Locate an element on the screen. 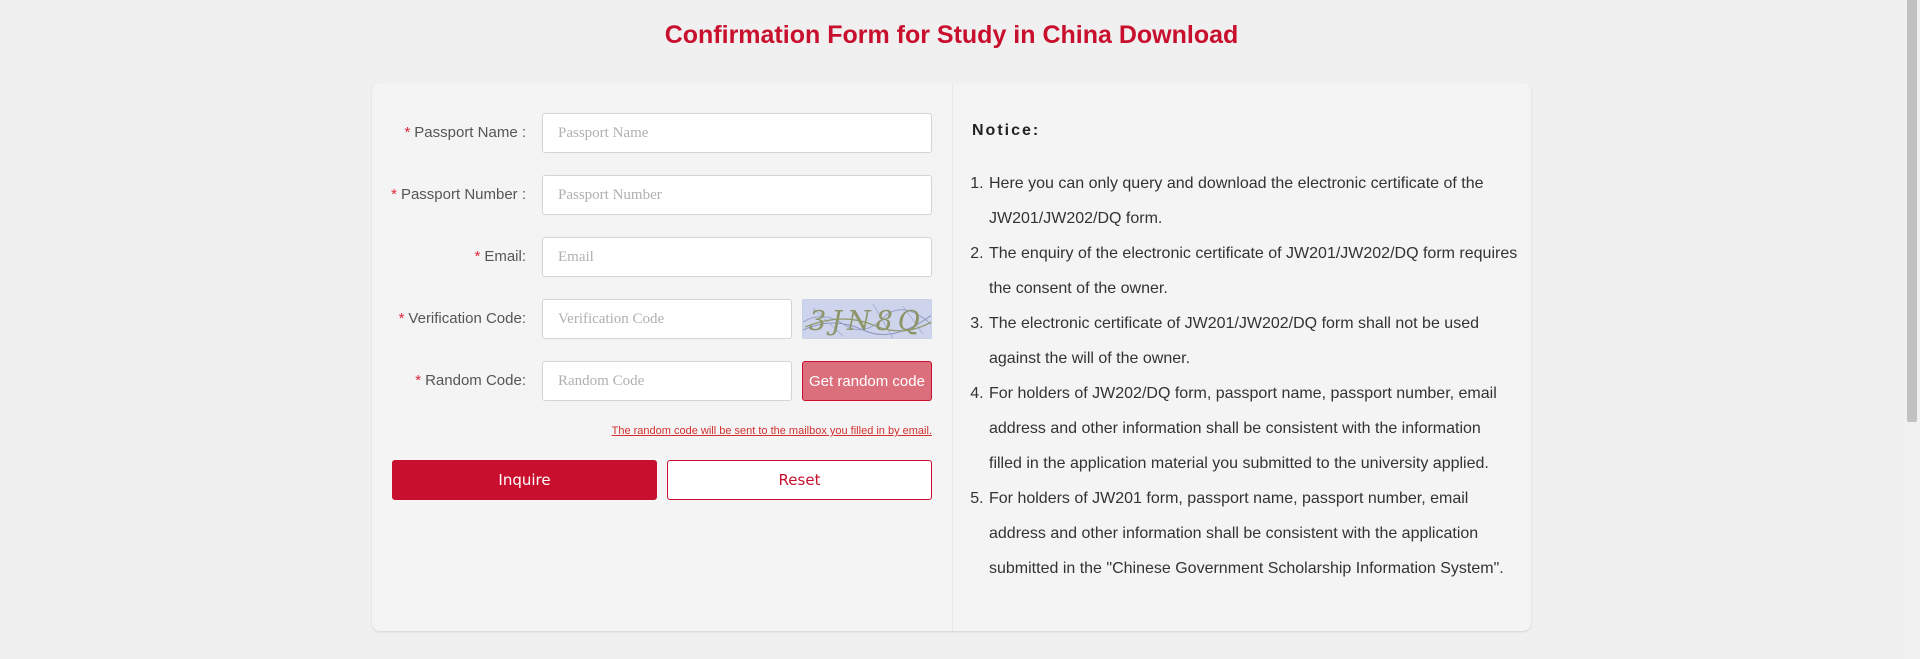 The image size is (1920, 659). email-label: * Email: is located at coordinates (500, 256).